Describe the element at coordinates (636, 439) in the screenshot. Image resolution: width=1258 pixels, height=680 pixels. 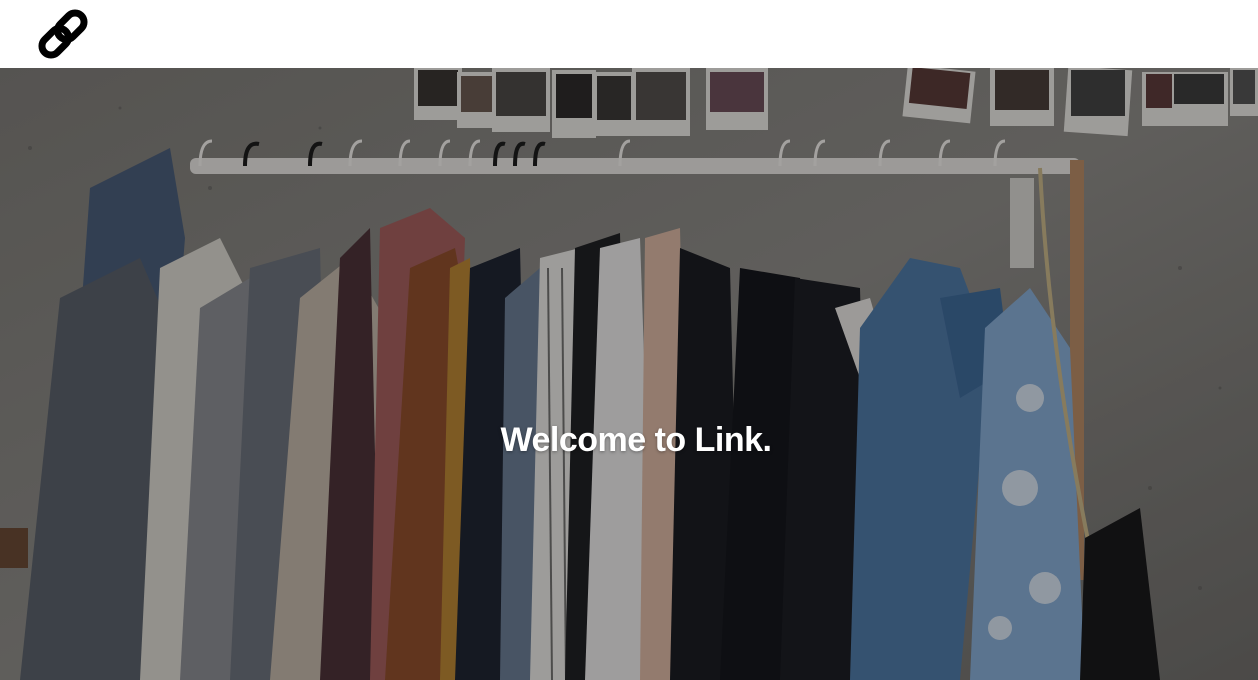
I see `hero-title: Welcome to Link.` at that location.